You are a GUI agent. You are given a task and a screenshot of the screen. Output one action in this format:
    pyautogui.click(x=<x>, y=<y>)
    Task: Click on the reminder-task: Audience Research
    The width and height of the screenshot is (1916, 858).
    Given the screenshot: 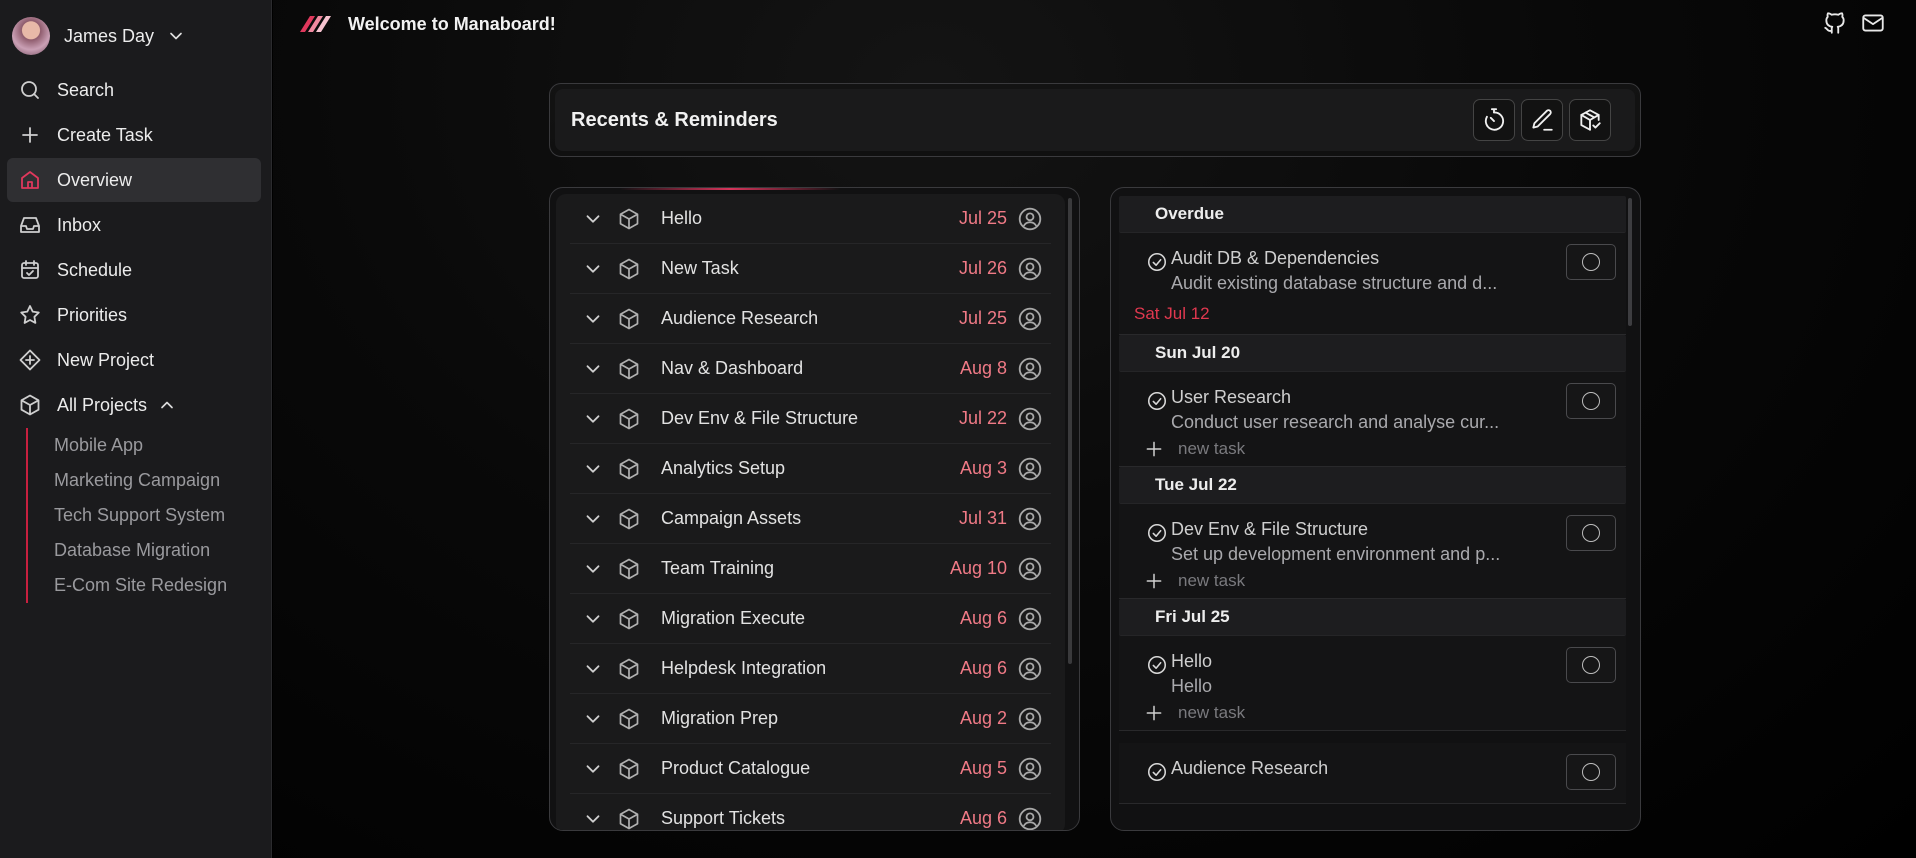 What is the action you would take?
    pyautogui.click(x=1372, y=773)
    